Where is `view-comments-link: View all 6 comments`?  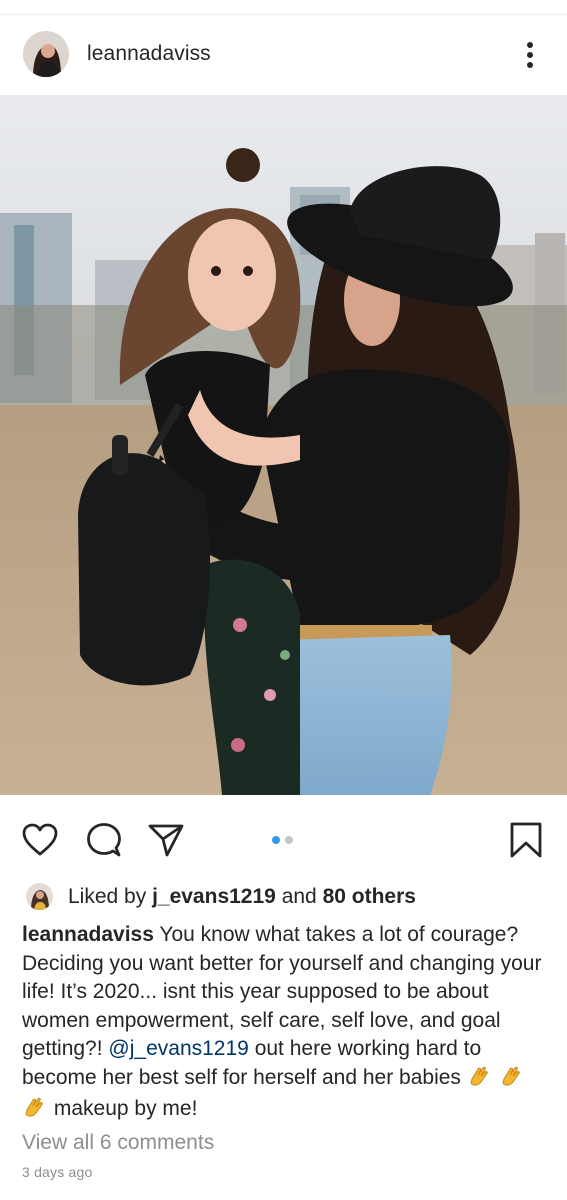 view-comments-link: View all 6 comments is located at coordinates (118, 1143).